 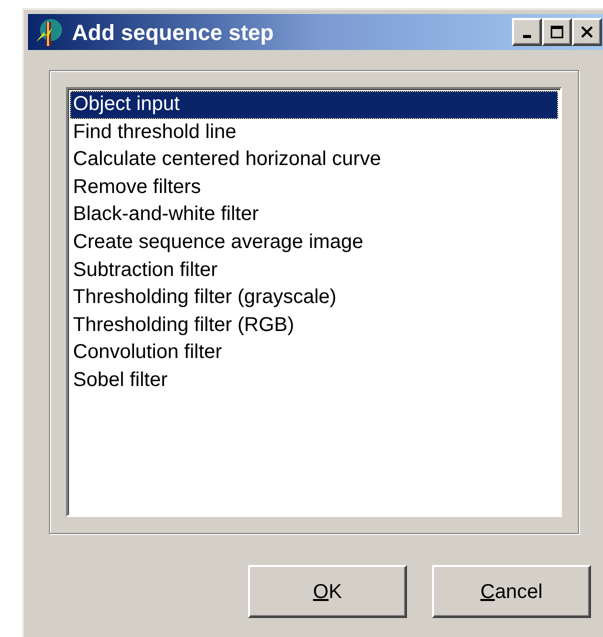 I want to click on list-item: Object input, so click(x=314, y=105).